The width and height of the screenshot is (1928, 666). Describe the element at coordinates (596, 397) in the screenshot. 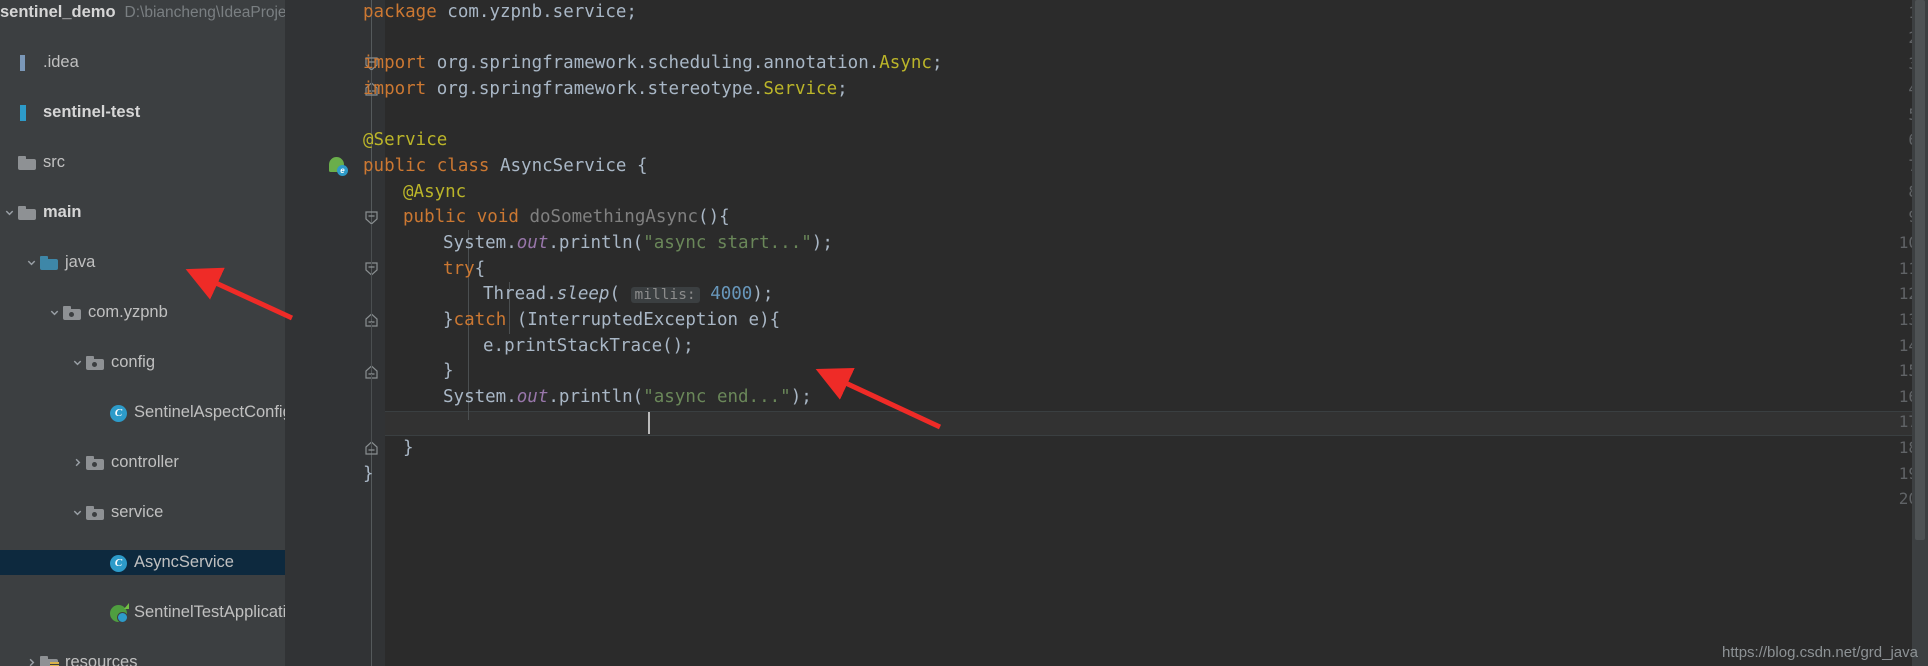

I see `println-call: .println(` at that location.